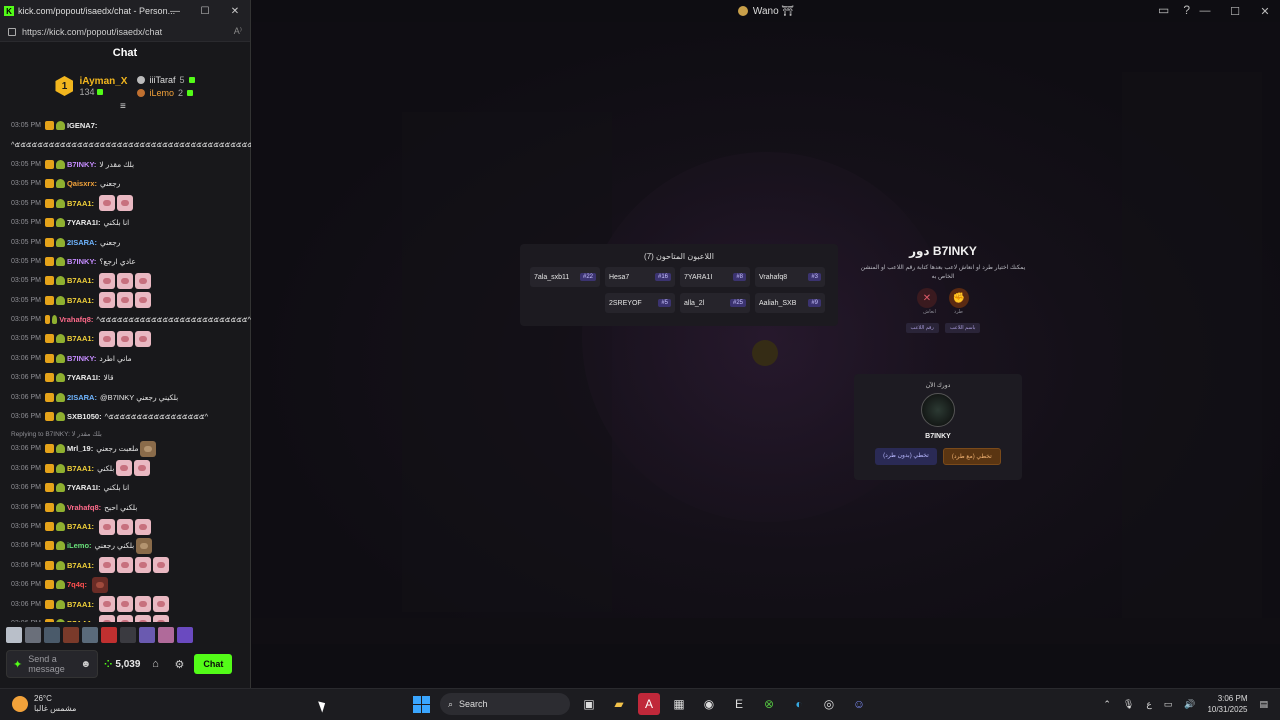 This screenshot has width=1280, height=720. Describe the element at coordinates (906, 456) in the screenshot. I see `skip-without-kick-button: تخطي (بدون طرد)` at that location.